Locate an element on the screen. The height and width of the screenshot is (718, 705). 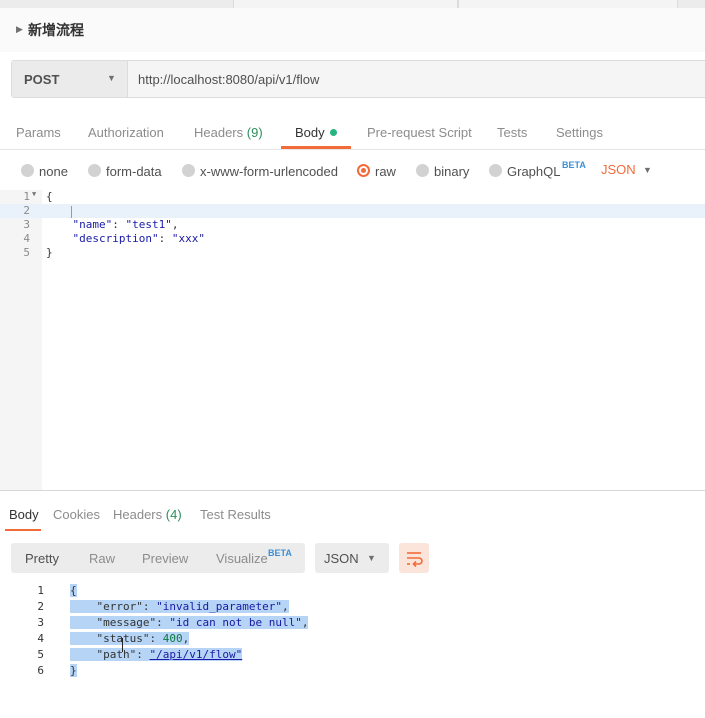
top-tab-strip is located at coordinates (352, 4).